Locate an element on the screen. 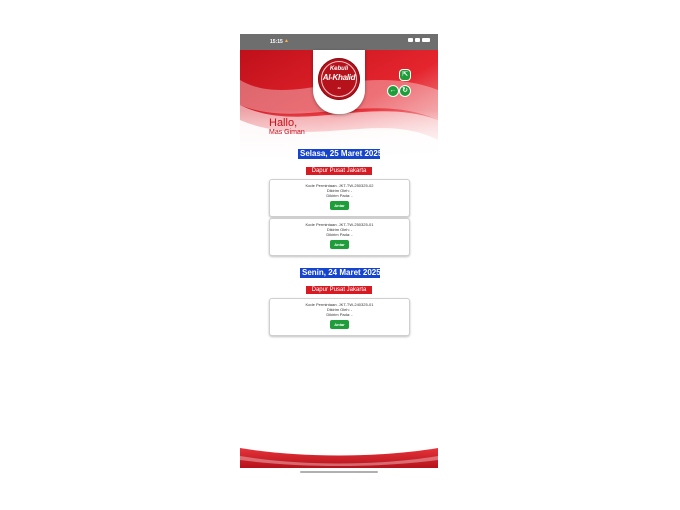 The height and width of the screenshot is (510, 680). status-icons is located at coordinates (419, 40).